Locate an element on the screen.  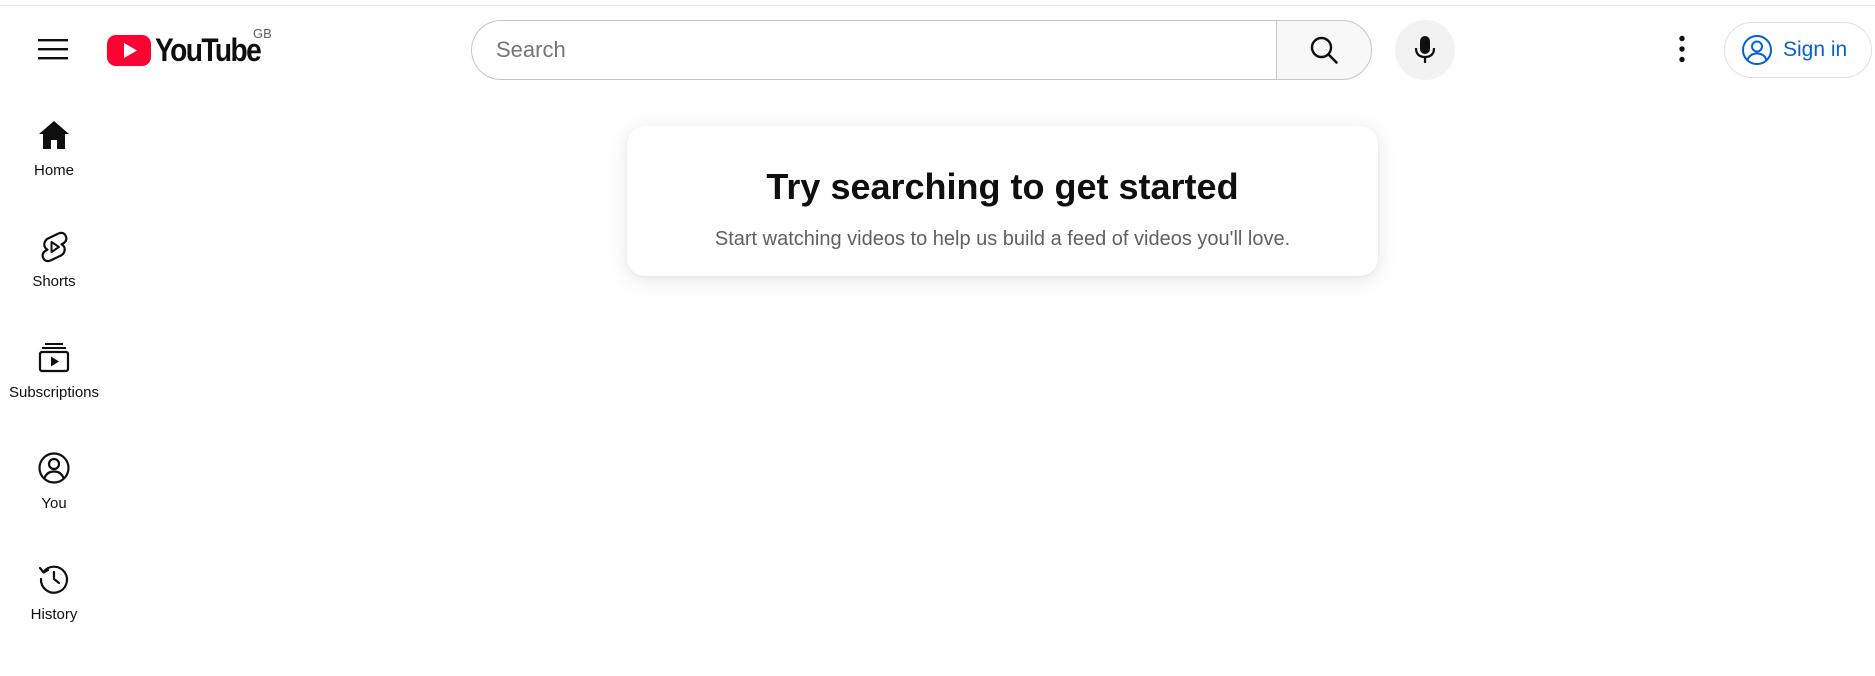
voice-search-button is located at coordinates (1425, 50).